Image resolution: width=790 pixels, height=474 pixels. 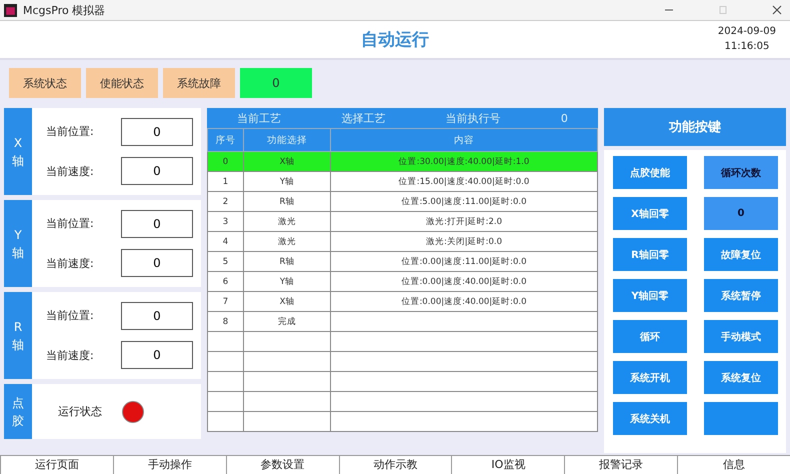 I want to click on function-button: 故障复位, so click(x=741, y=254).